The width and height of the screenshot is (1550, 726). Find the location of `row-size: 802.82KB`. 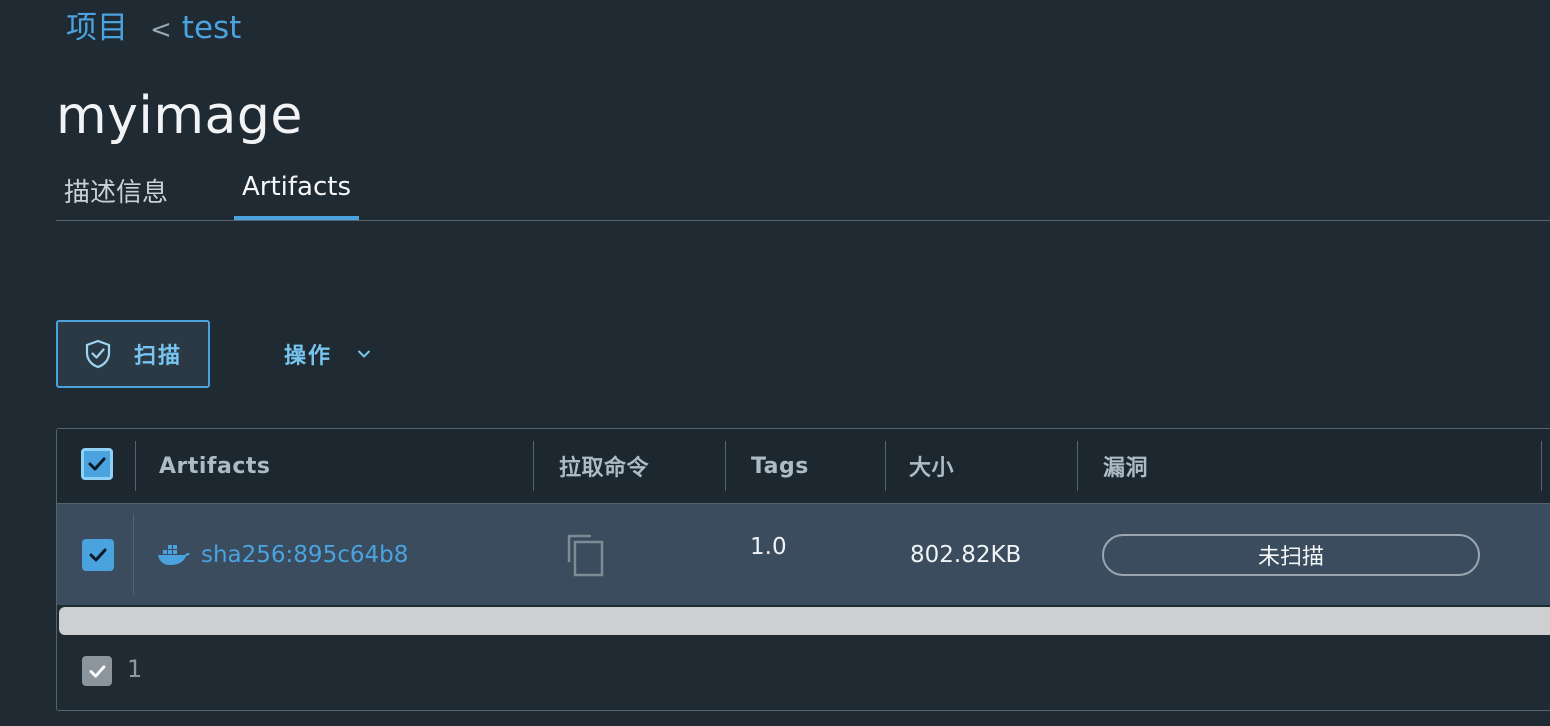

row-size: 802.82KB is located at coordinates (966, 554).